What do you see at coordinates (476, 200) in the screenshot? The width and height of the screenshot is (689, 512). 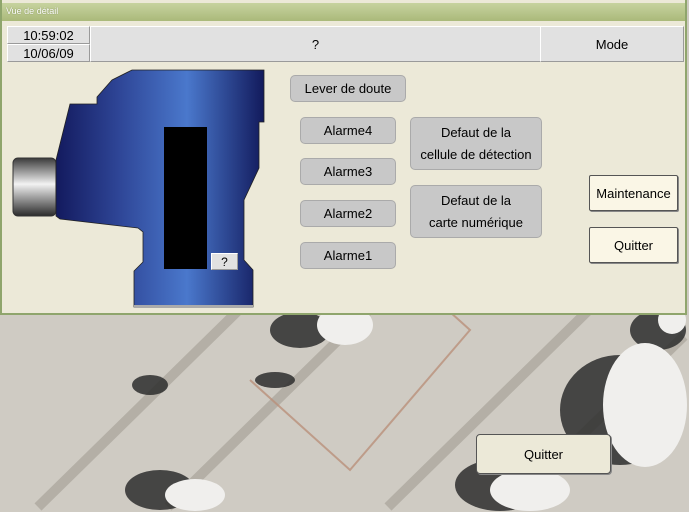 I see `defaut-carte-line1: Defaut de la` at bounding box center [476, 200].